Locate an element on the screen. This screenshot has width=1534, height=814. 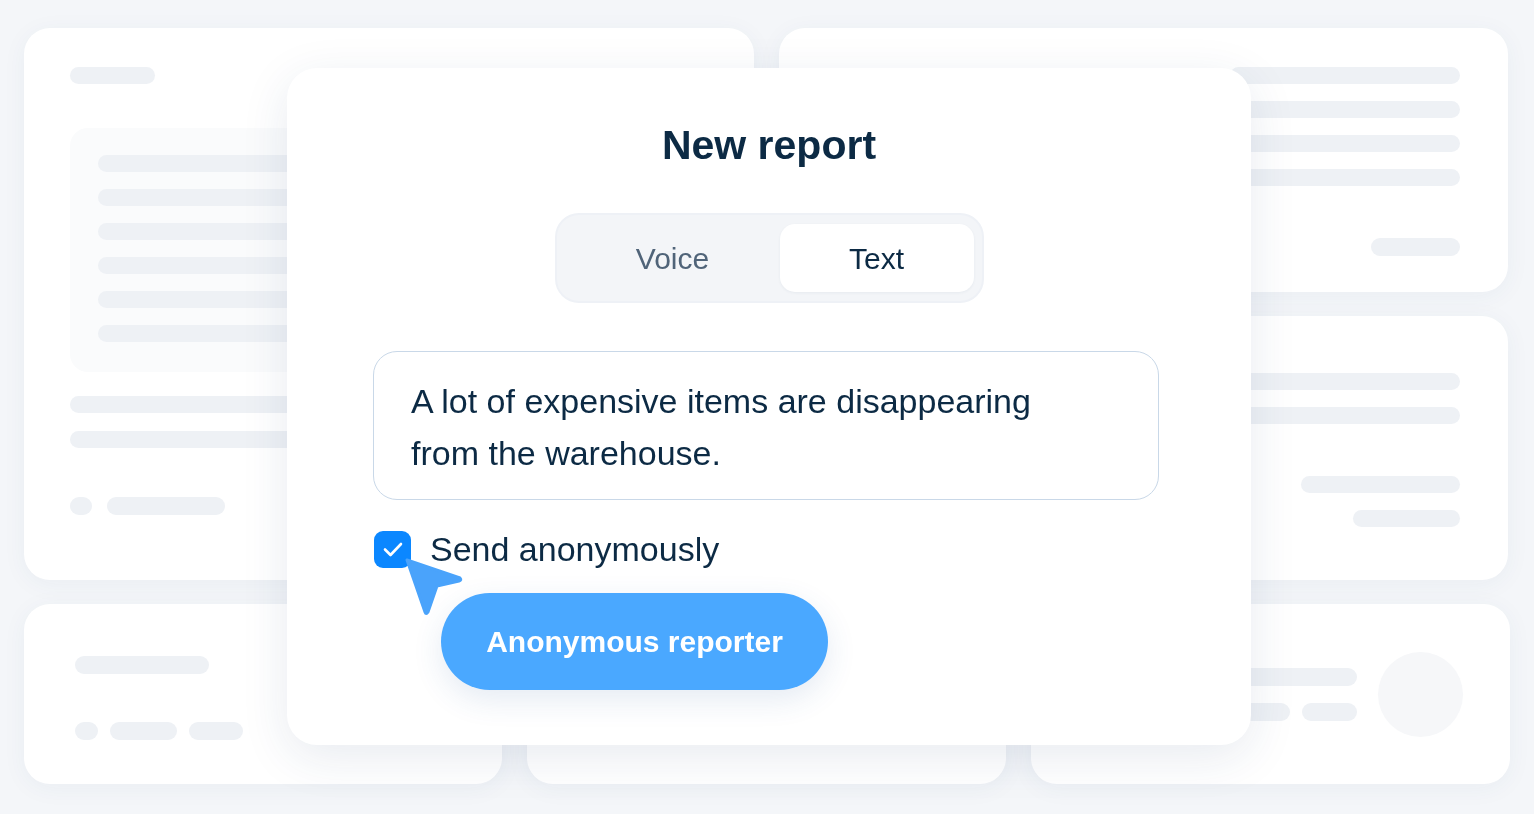
check-icon is located at coordinates (392, 549).